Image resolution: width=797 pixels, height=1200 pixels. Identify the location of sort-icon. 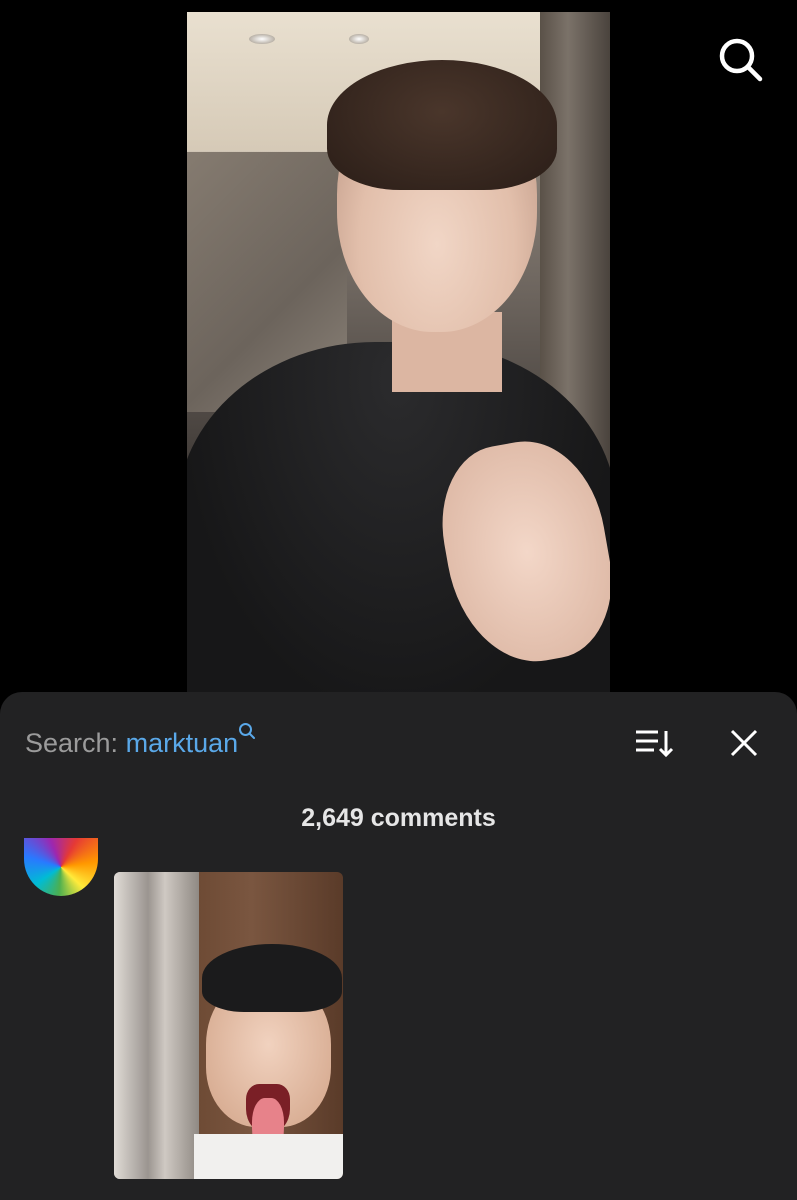
(655, 746).